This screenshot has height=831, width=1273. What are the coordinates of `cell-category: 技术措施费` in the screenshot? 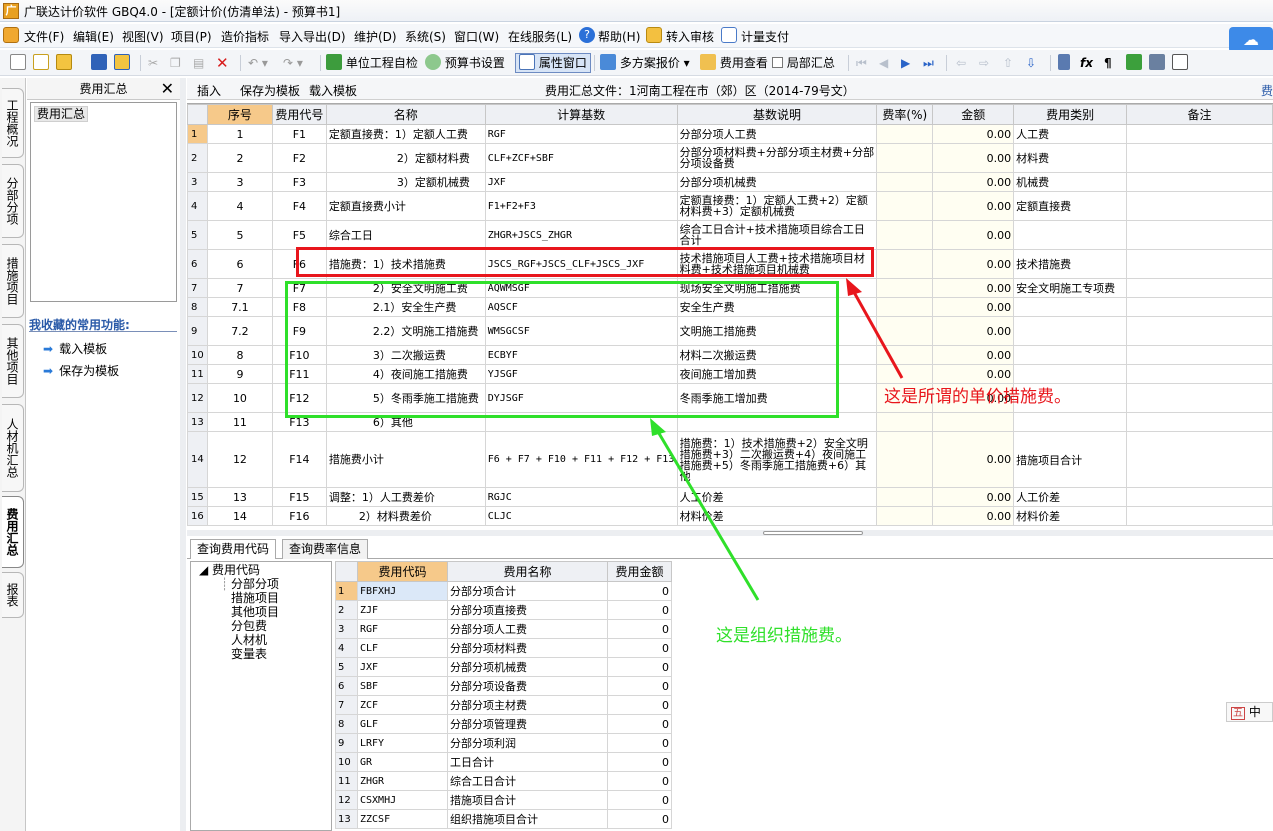 It's located at (1070, 264).